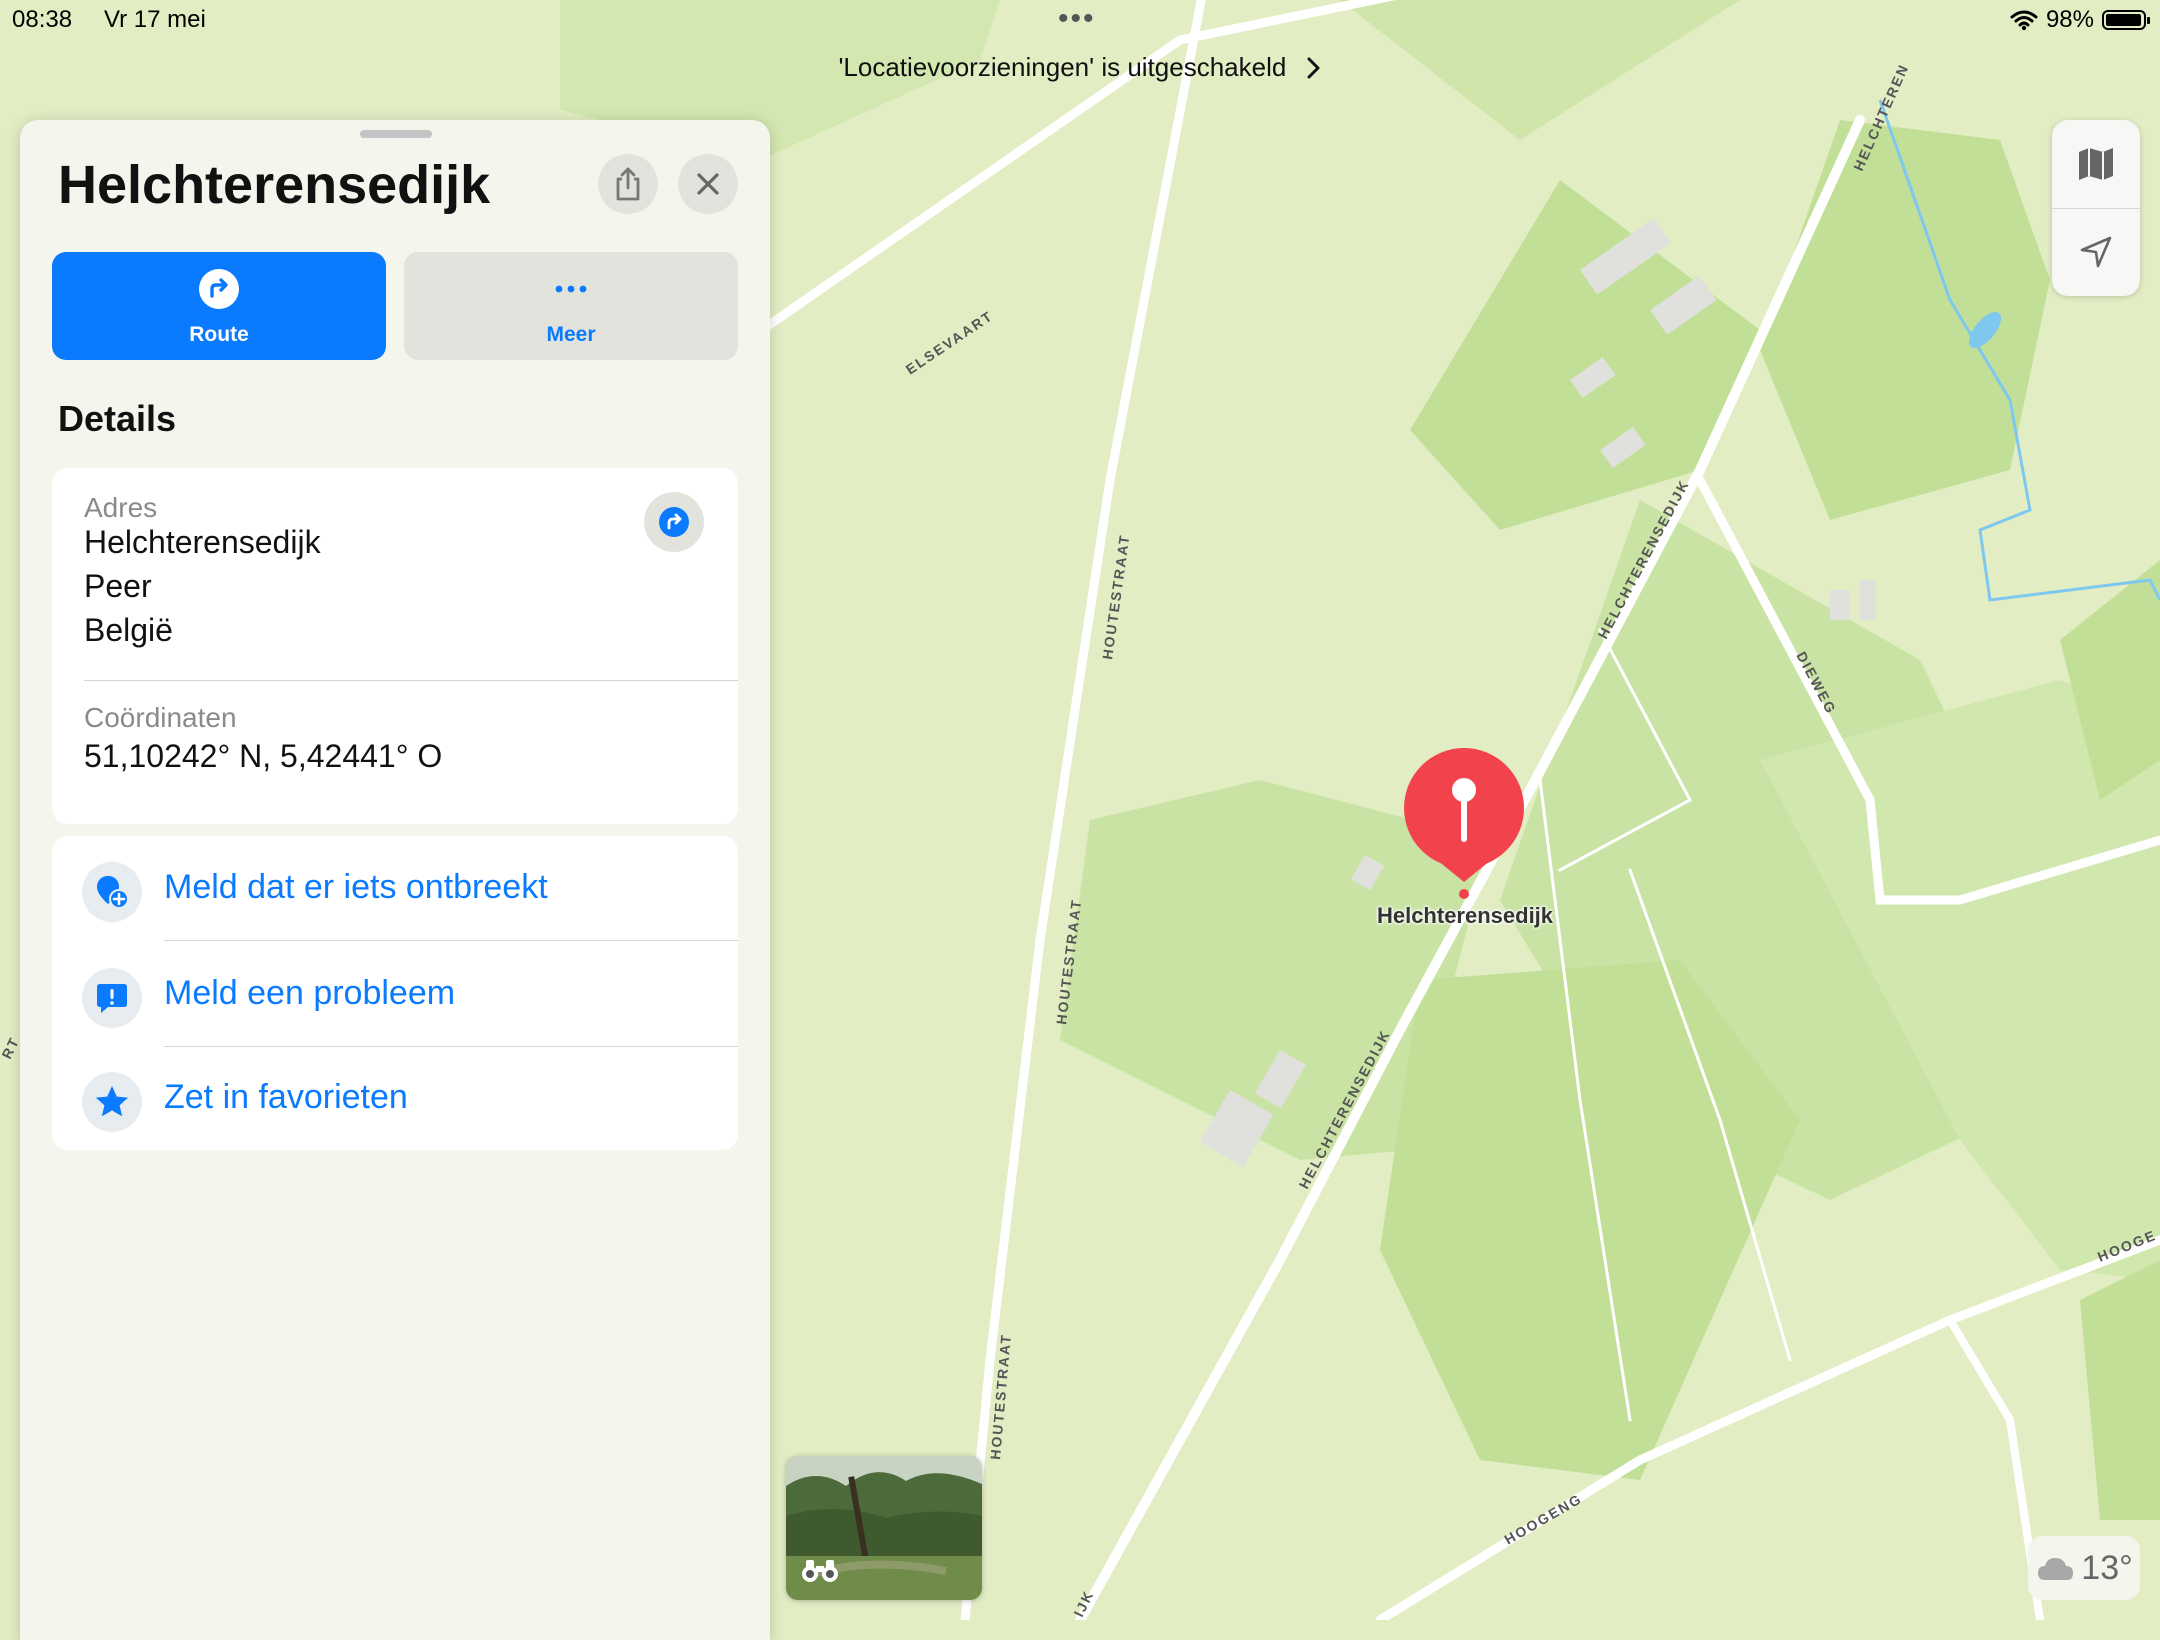 The height and width of the screenshot is (1640, 2160). Describe the element at coordinates (112, 1102) in the screenshot. I see `star-icon` at that location.